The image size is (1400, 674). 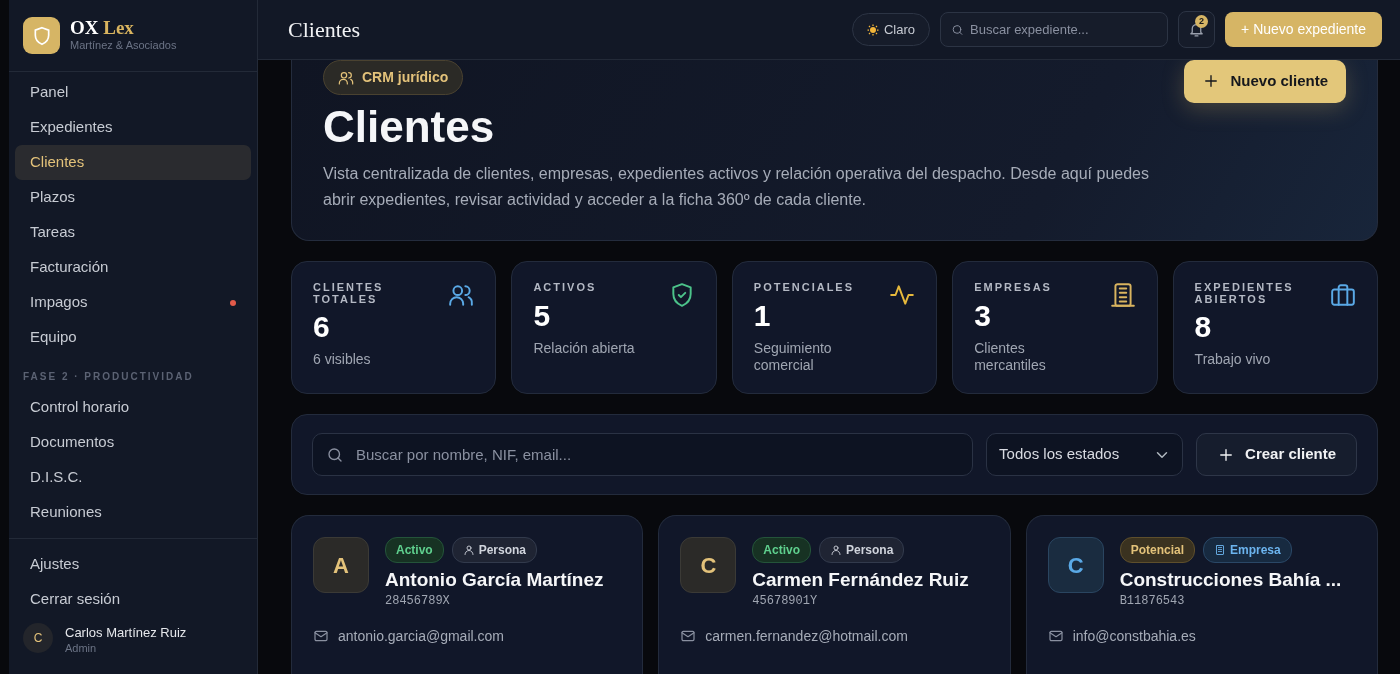 What do you see at coordinates (322, 327) in the screenshot?
I see `stat-value: 6` at bounding box center [322, 327].